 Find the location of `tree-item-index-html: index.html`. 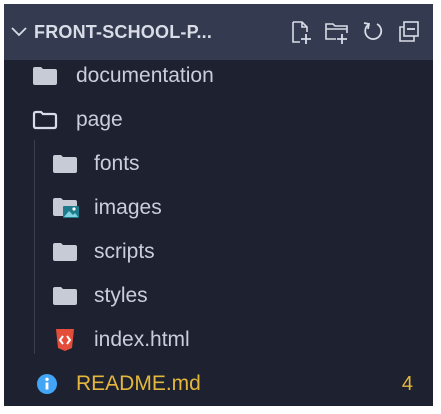

tree-item-index-html: index.html is located at coordinates (218, 340).